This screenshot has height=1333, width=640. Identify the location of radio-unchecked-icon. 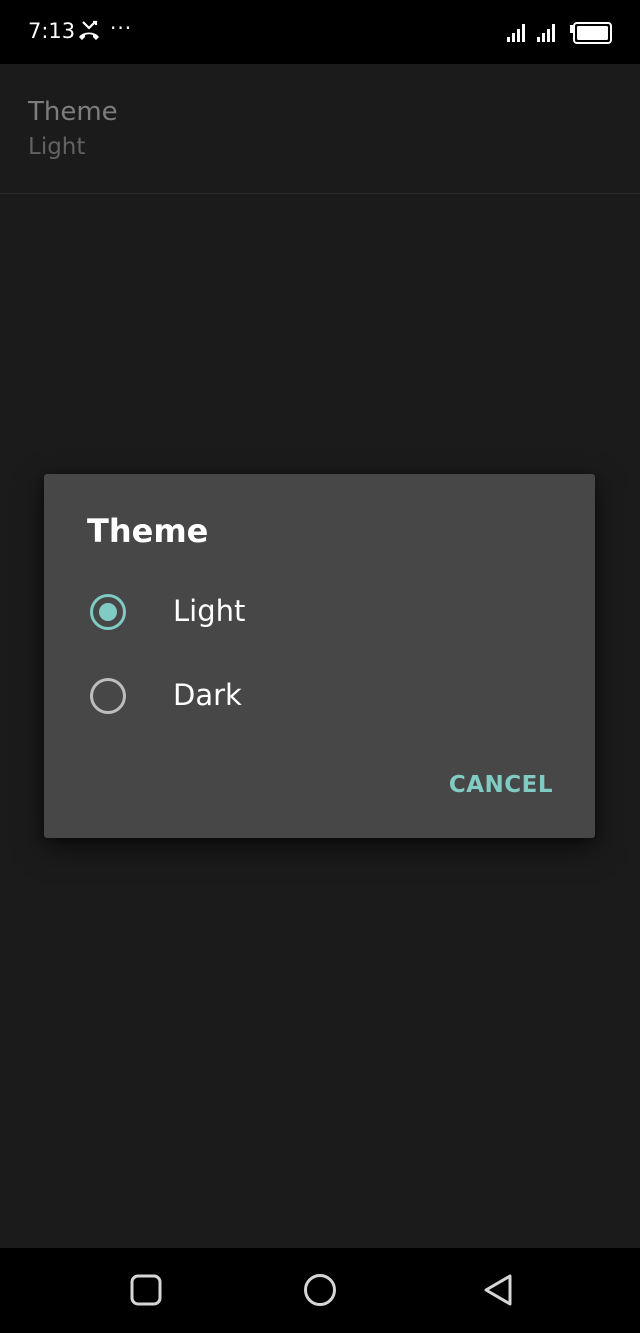
(108, 696).